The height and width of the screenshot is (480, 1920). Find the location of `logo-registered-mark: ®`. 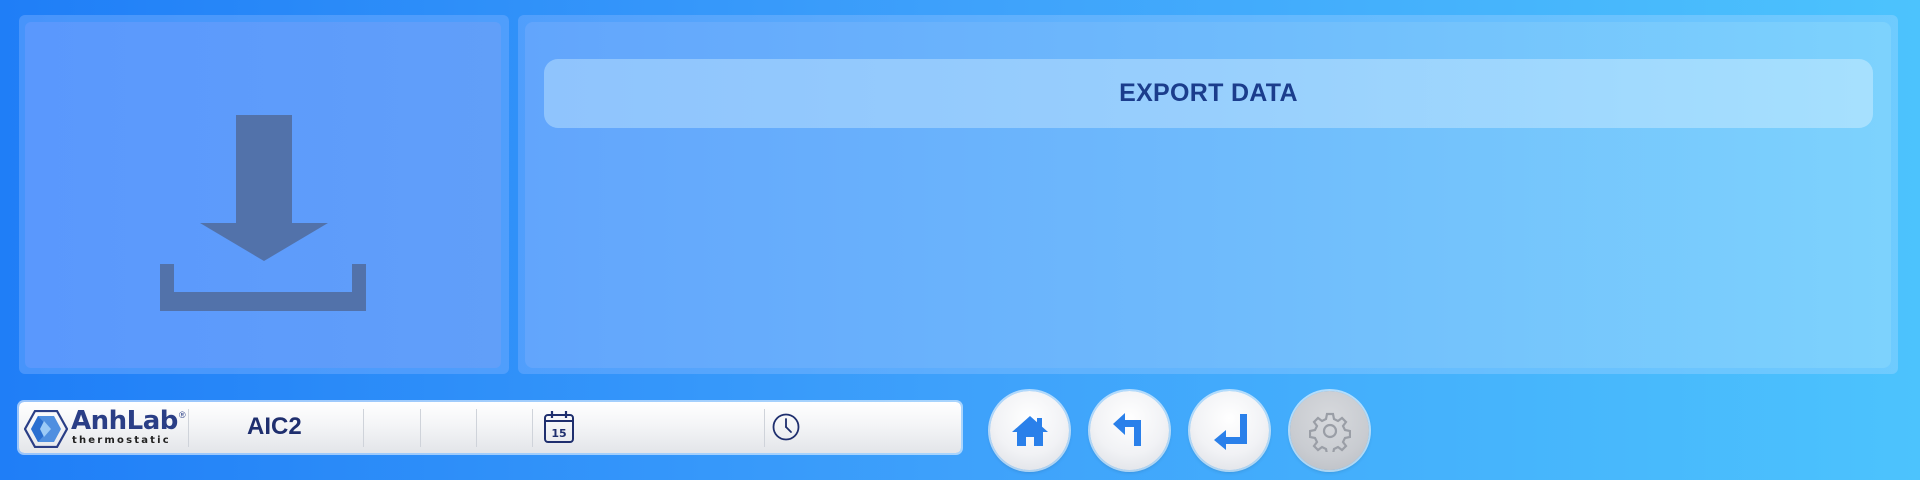

logo-registered-mark: ® is located at coordinates (182, 415).